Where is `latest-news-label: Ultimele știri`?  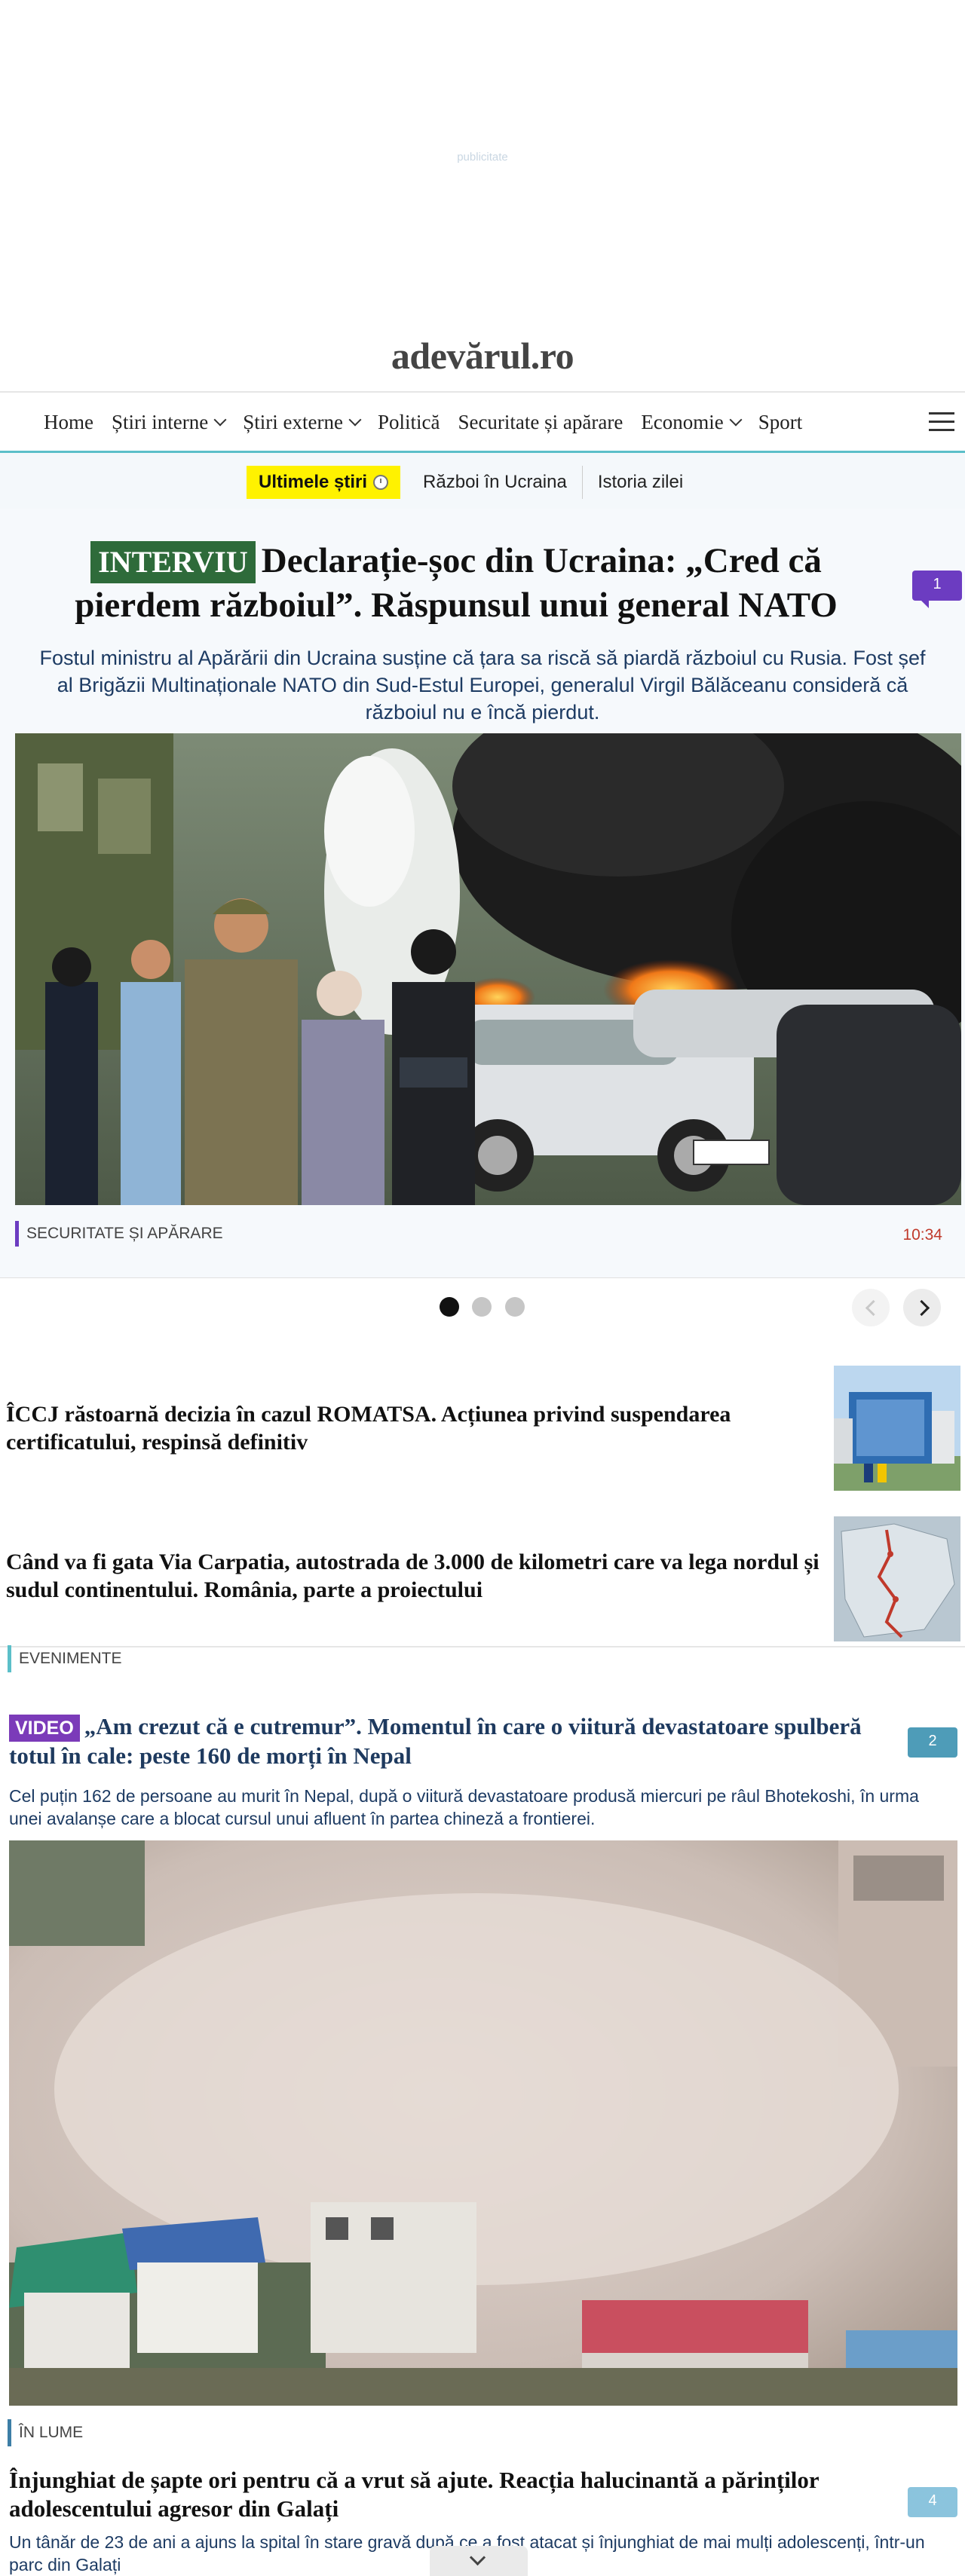 latest-news-label: Ultimele știri is located at coordinates (313, 482).